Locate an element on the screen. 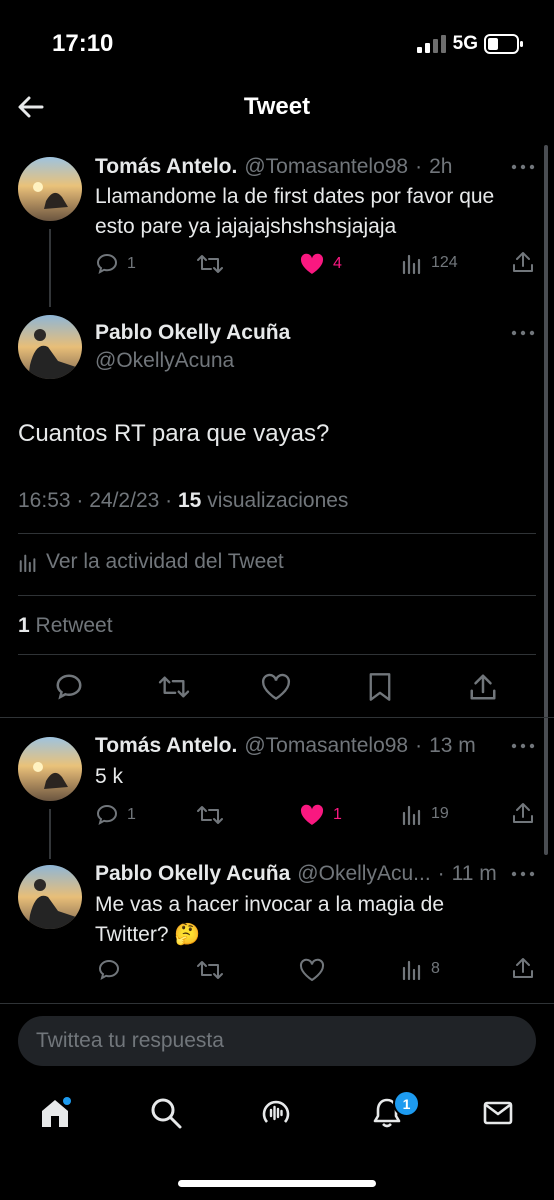 This screenshot has width=554, height=1200. like-count: 1 is located at coordinates (337, 814).